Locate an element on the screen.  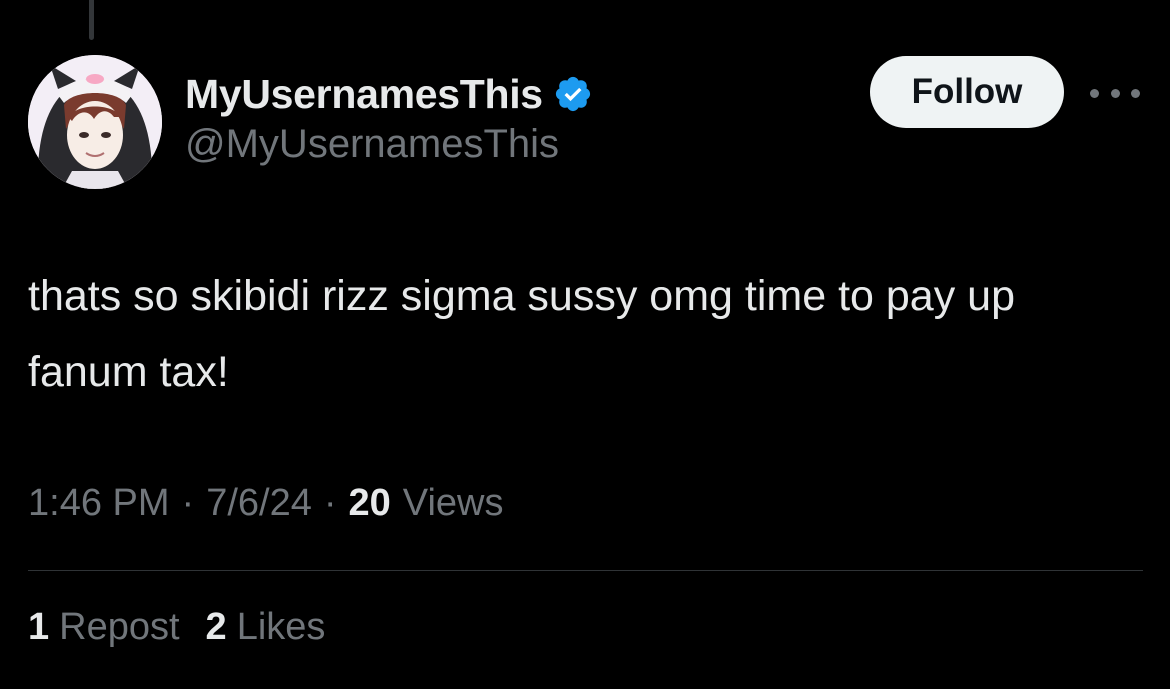
avatar-image is located at coordinates (95, 122).